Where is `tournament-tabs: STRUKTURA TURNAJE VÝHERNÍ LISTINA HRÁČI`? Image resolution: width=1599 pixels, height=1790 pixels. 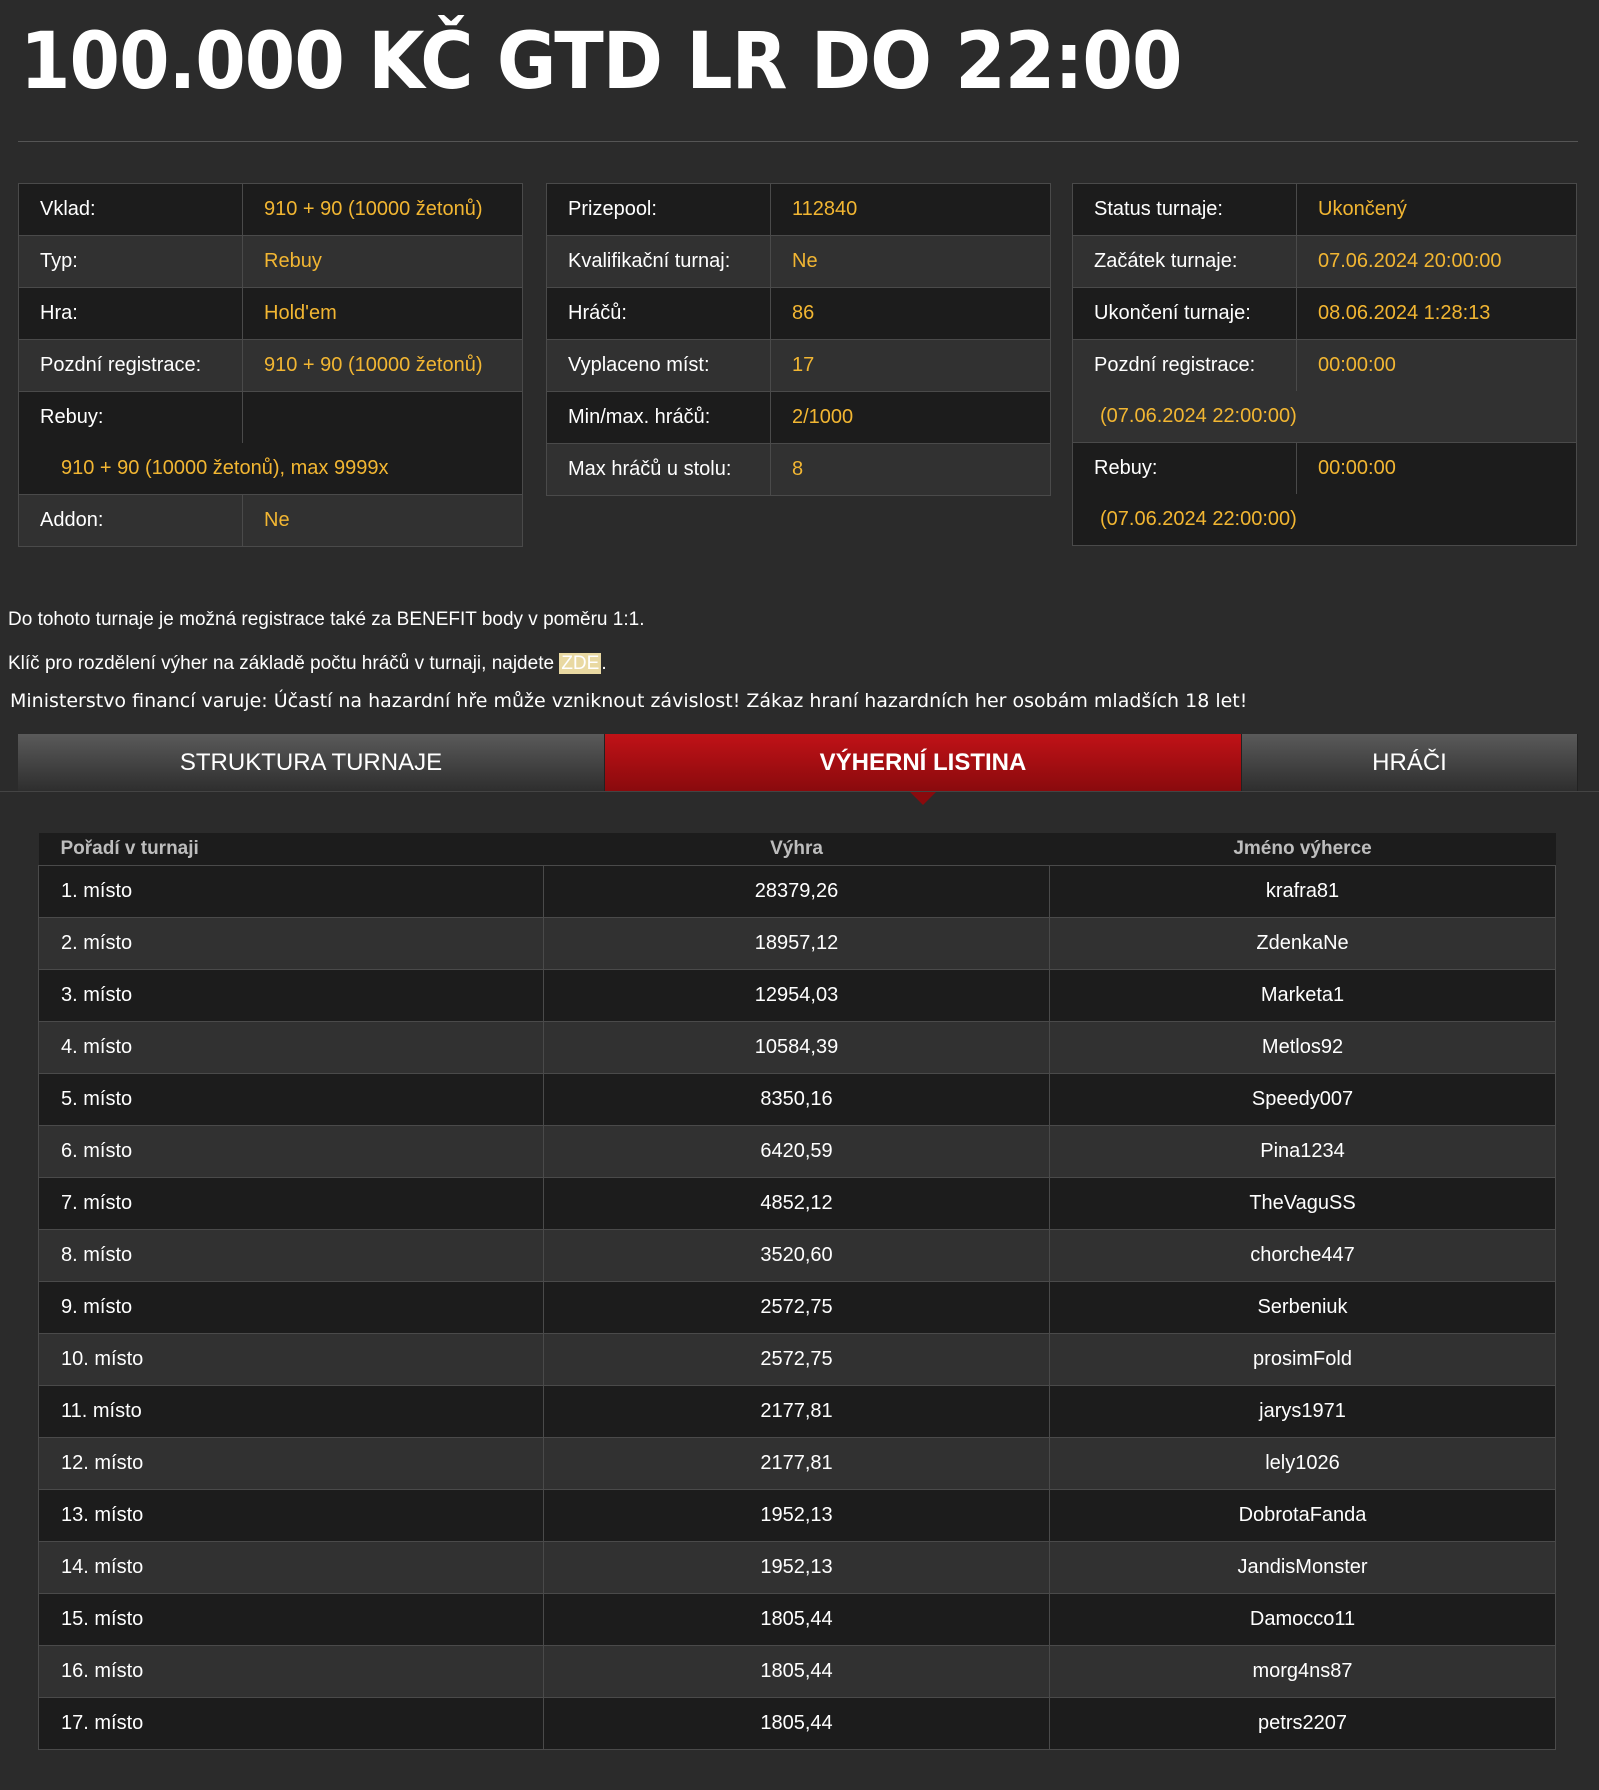 tournament-tabs: STRUKTURA TURNAJE VÝHERNÍ LISTINA HRÁČI is located at coordinates (798, 769).